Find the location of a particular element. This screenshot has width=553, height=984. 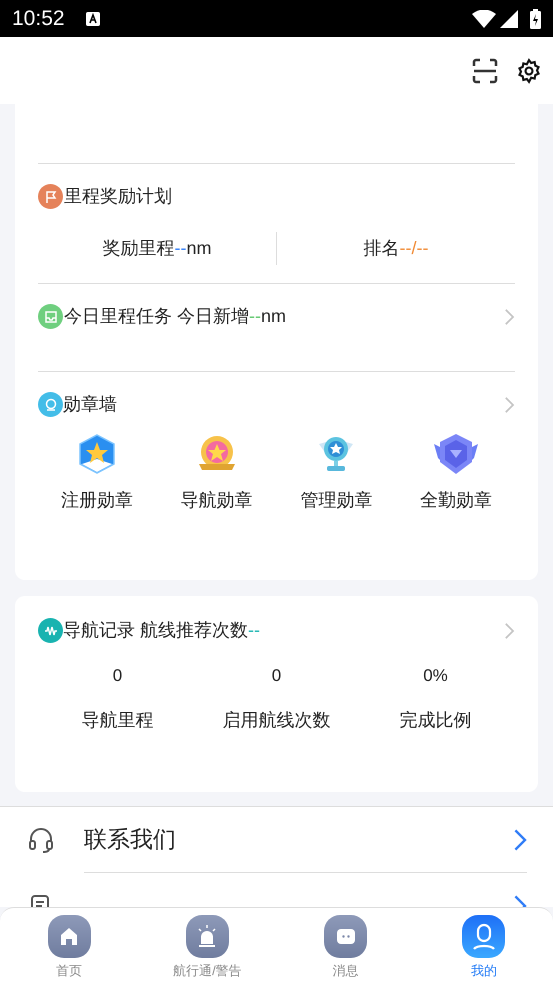

flag-icon is located at coordinates (50, 196).